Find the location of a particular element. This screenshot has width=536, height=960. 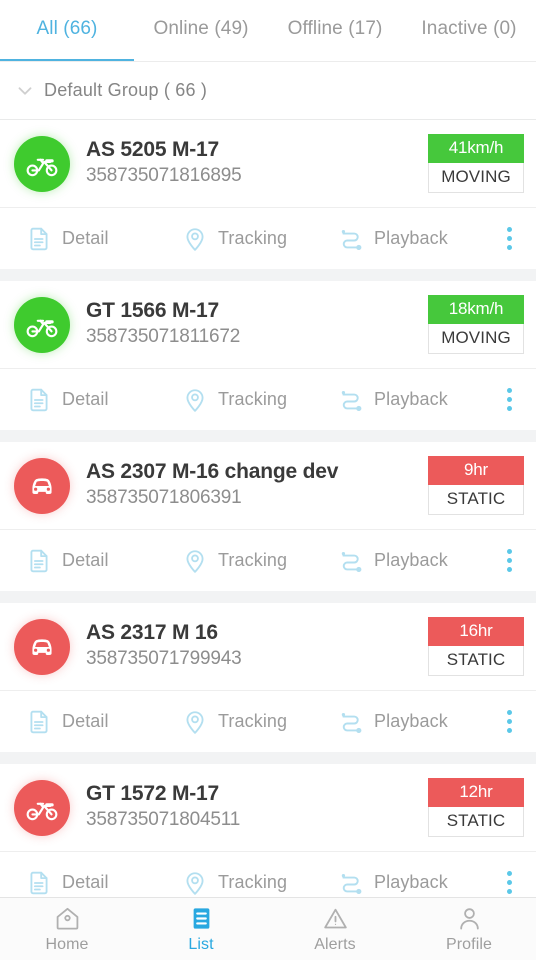

car-icon is located at coordinates (42, 646).